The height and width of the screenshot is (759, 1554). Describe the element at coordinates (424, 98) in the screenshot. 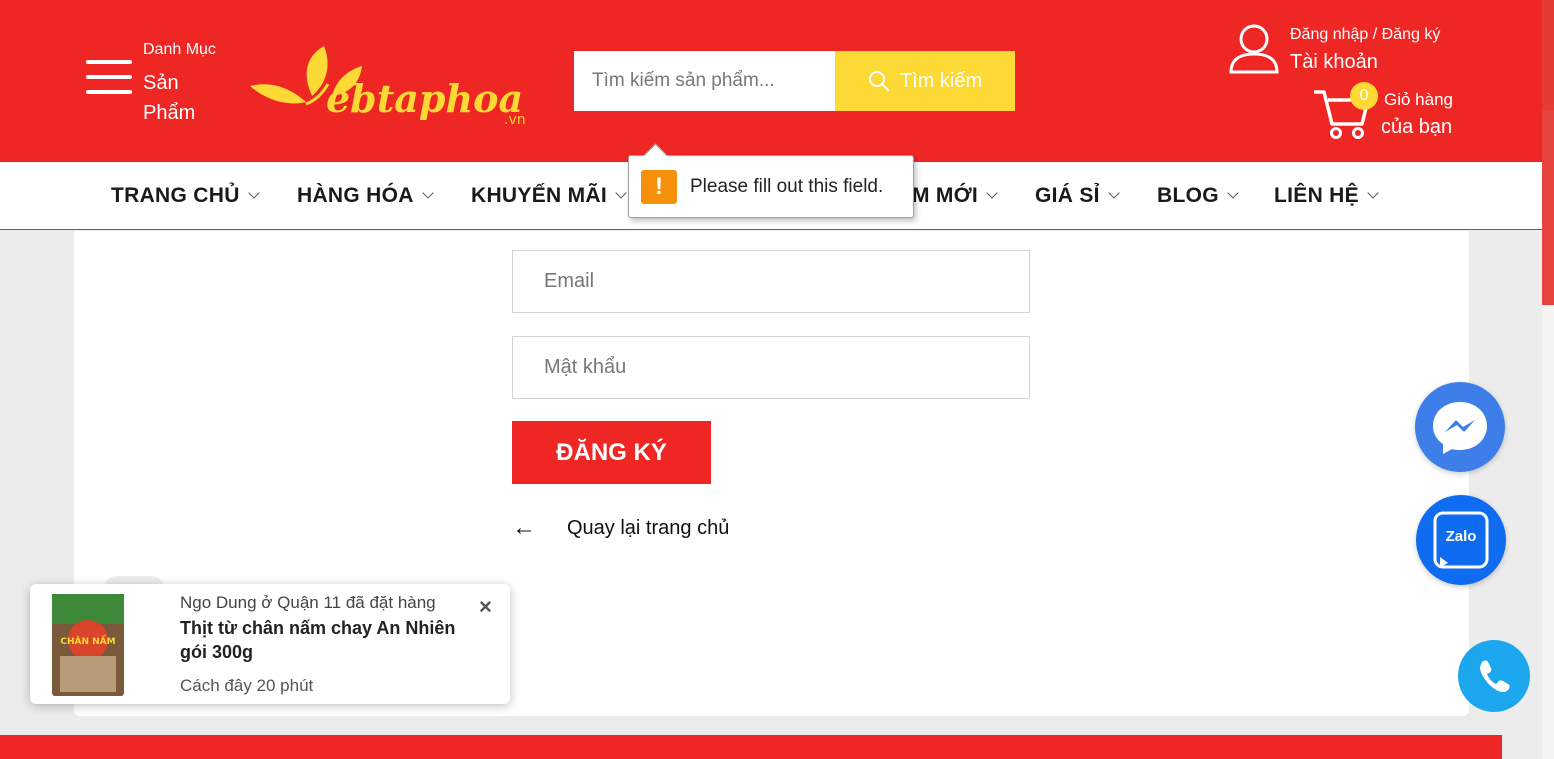

I see `logo-text: ebtaphoa` at that location.